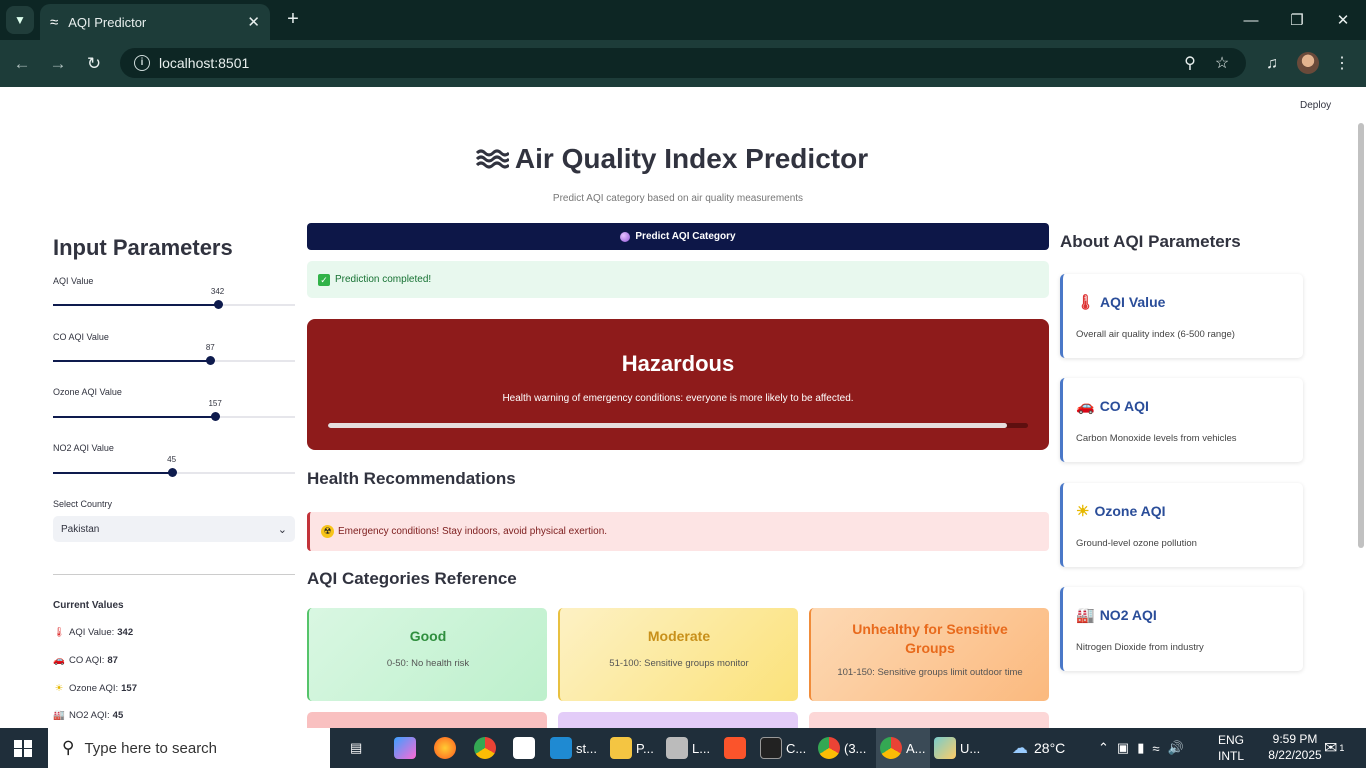 The height and width of the screenshot is (768, 1366). I want to click on current-no2-label: NO2 AQI:, so click(89, 715).